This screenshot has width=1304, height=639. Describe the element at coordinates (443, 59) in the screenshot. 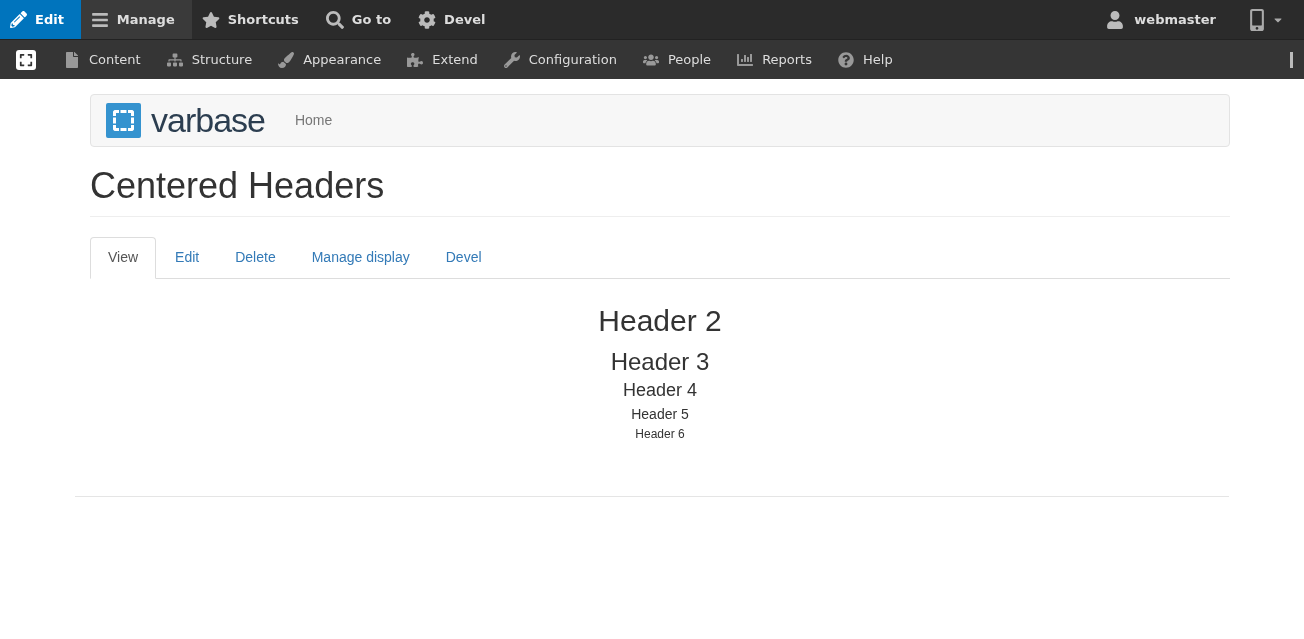

I see `admin-menu-link: Extend` at that location.